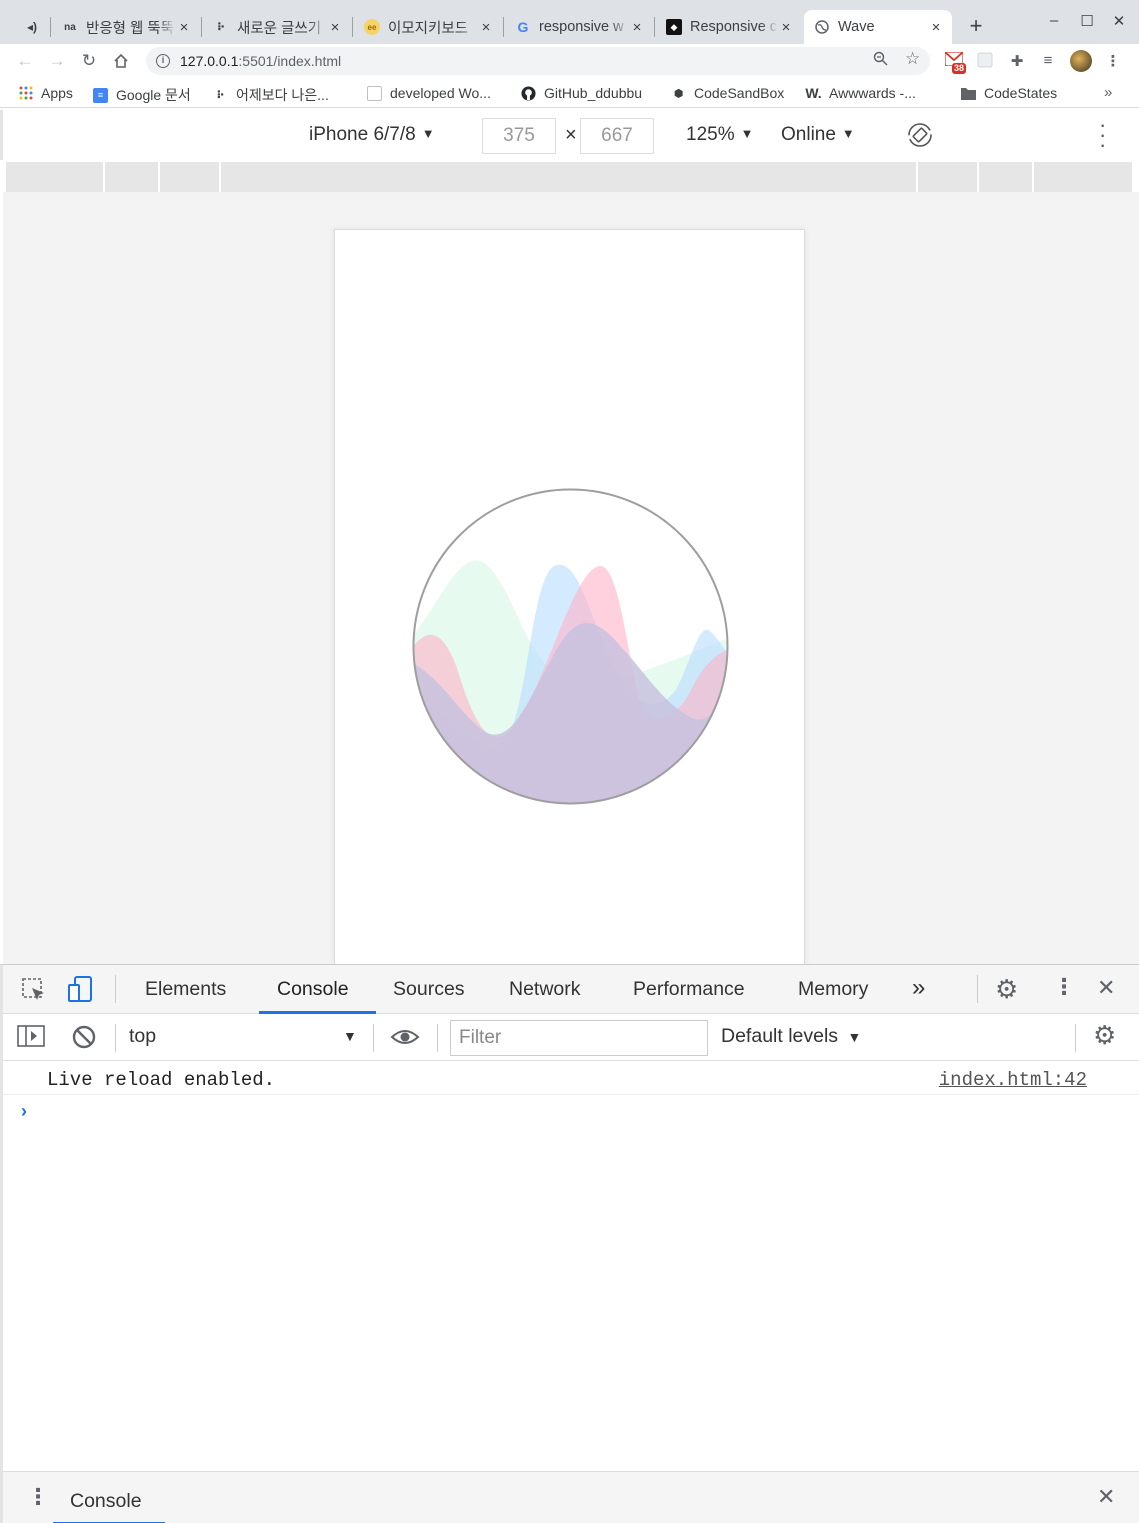  What do you see at coordinates (593, 93) in the screenshot?
I see `bookmark-label: GitHub_ddubbu` at bounding box center [593, 93].